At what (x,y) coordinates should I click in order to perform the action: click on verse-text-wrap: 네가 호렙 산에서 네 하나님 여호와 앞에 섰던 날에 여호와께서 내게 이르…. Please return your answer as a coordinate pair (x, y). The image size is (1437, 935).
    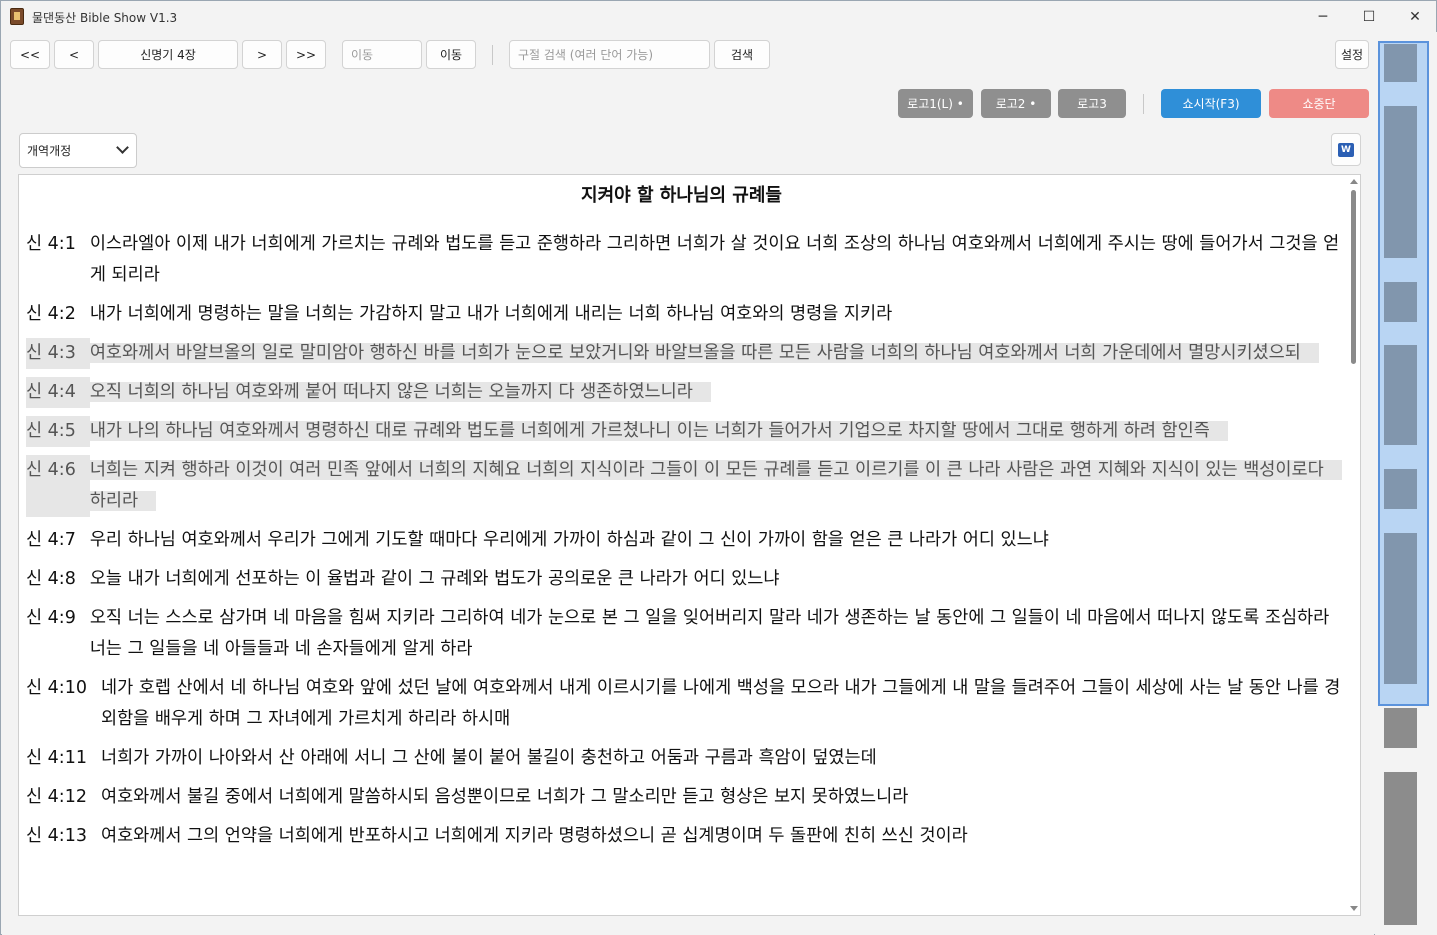
    Looking at the image, I should click on (721, 704).